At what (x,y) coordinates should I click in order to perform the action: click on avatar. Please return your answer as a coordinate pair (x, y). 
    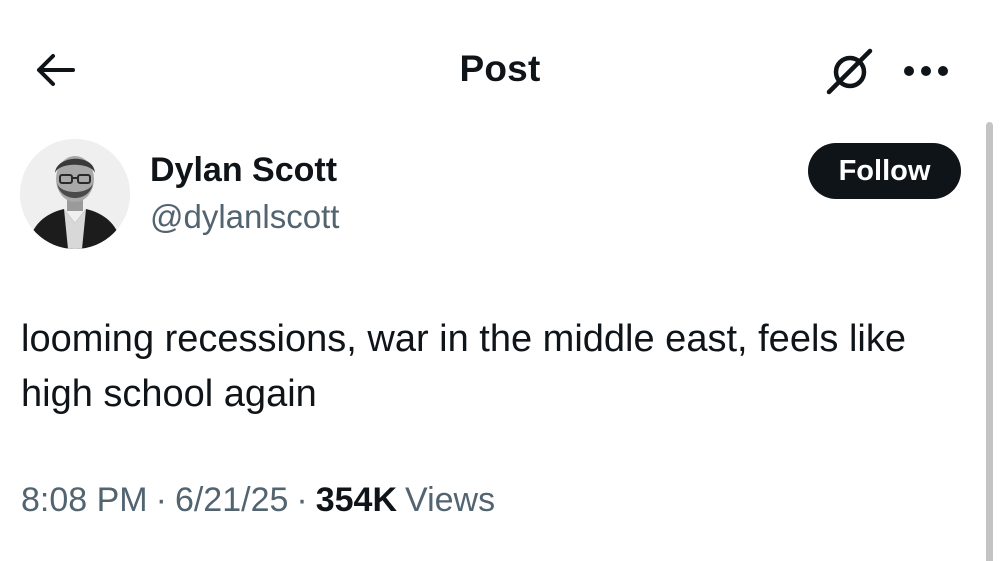
    Looking at the image, I should click on (75, 194).